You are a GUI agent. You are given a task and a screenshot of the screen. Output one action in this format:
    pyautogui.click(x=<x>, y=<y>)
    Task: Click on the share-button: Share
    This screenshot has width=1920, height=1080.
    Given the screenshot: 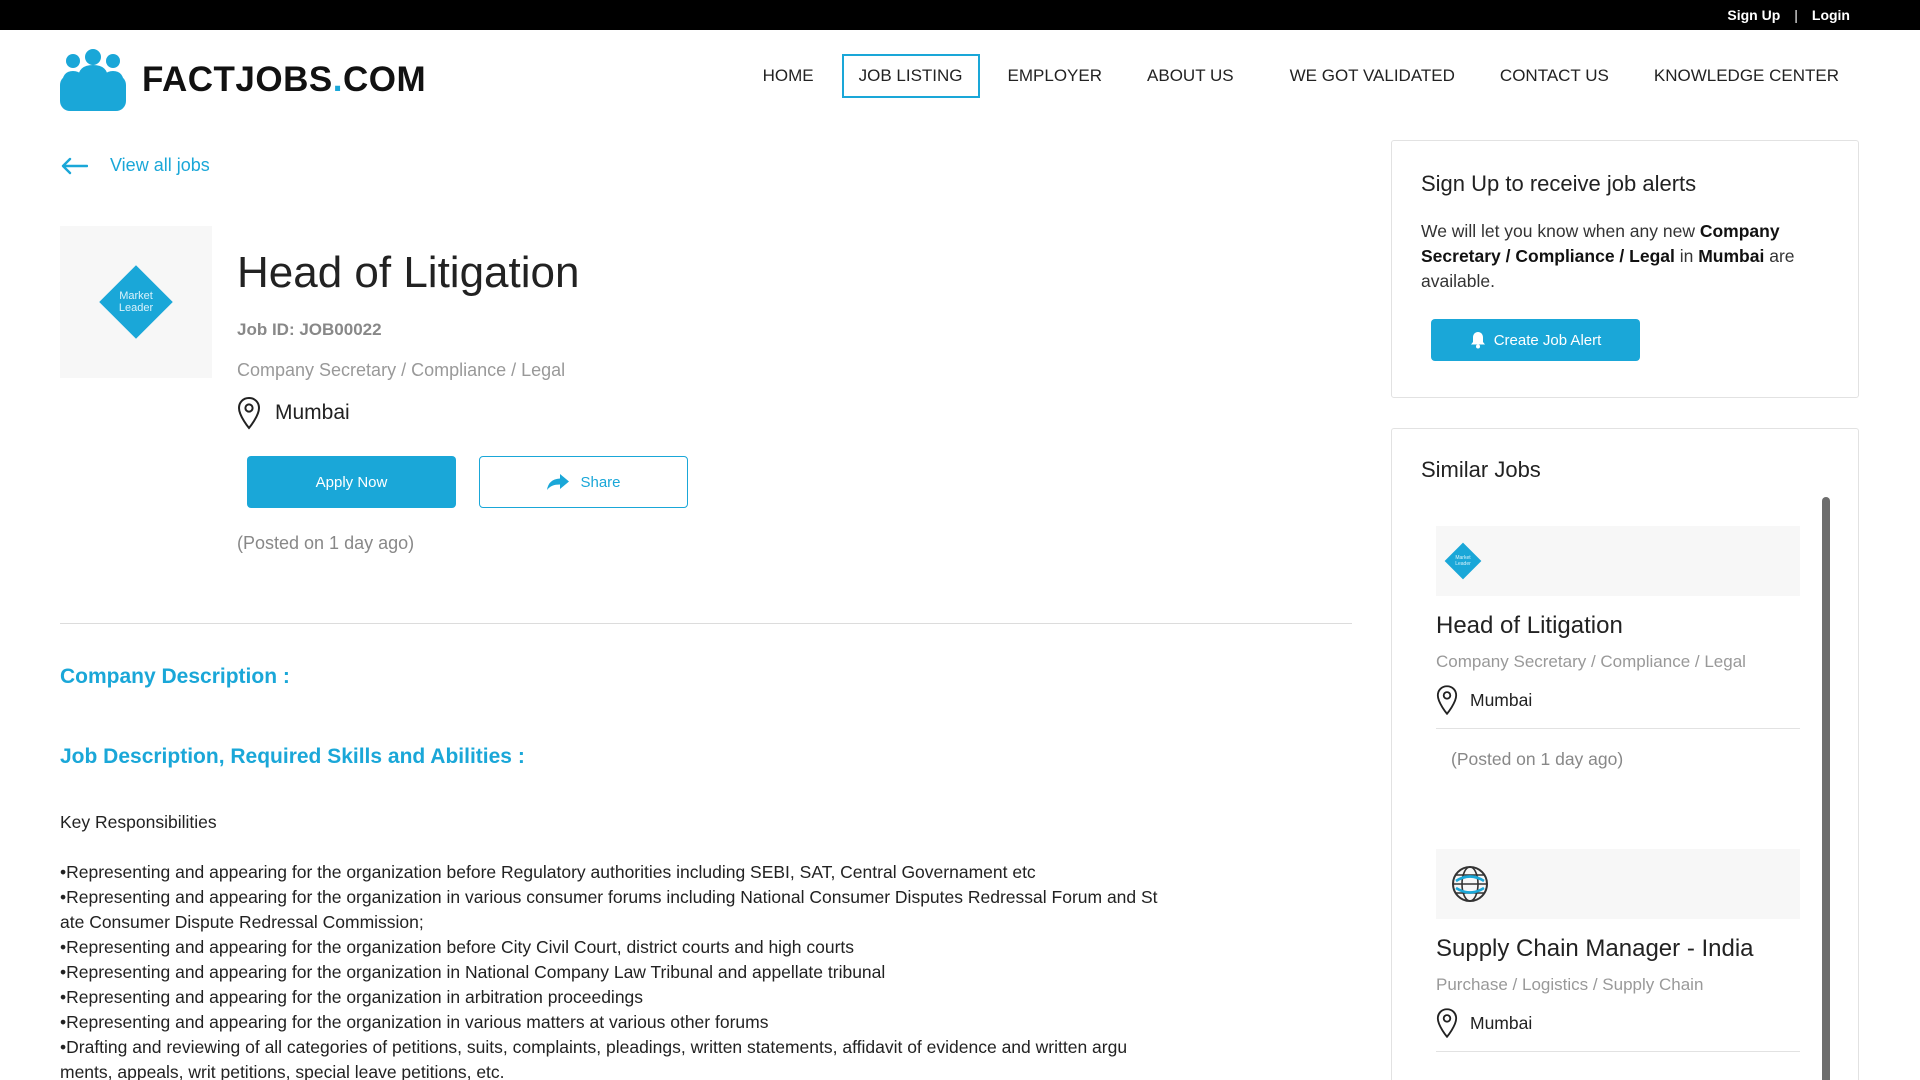 What is the action you would take?
    pyautogui.click(x=583, y=482)
    